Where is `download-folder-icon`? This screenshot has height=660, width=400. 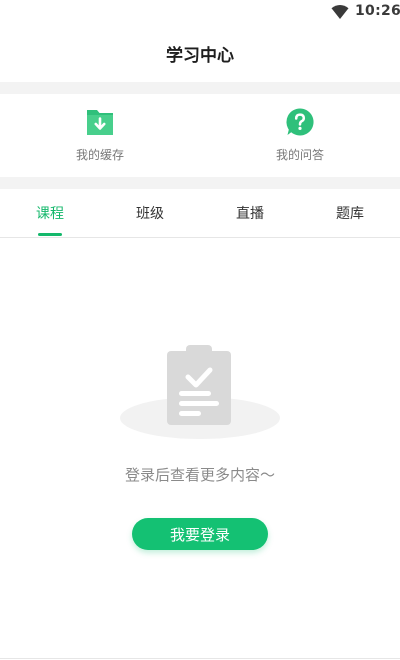
download-folder-icon is located at coordinates (100, 122).